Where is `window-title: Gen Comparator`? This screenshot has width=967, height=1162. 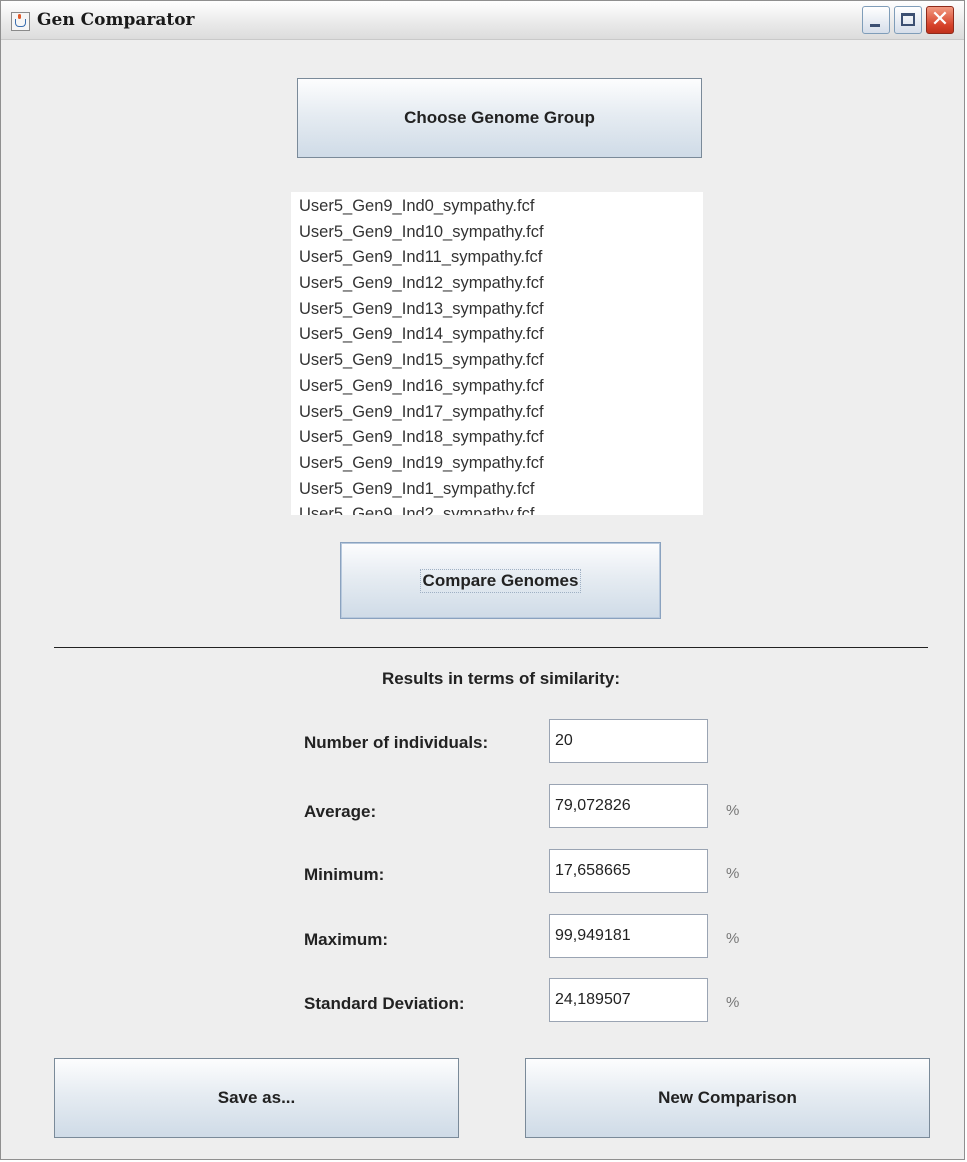
window-title: Gen Comparator is located at coordinates (116, 20).